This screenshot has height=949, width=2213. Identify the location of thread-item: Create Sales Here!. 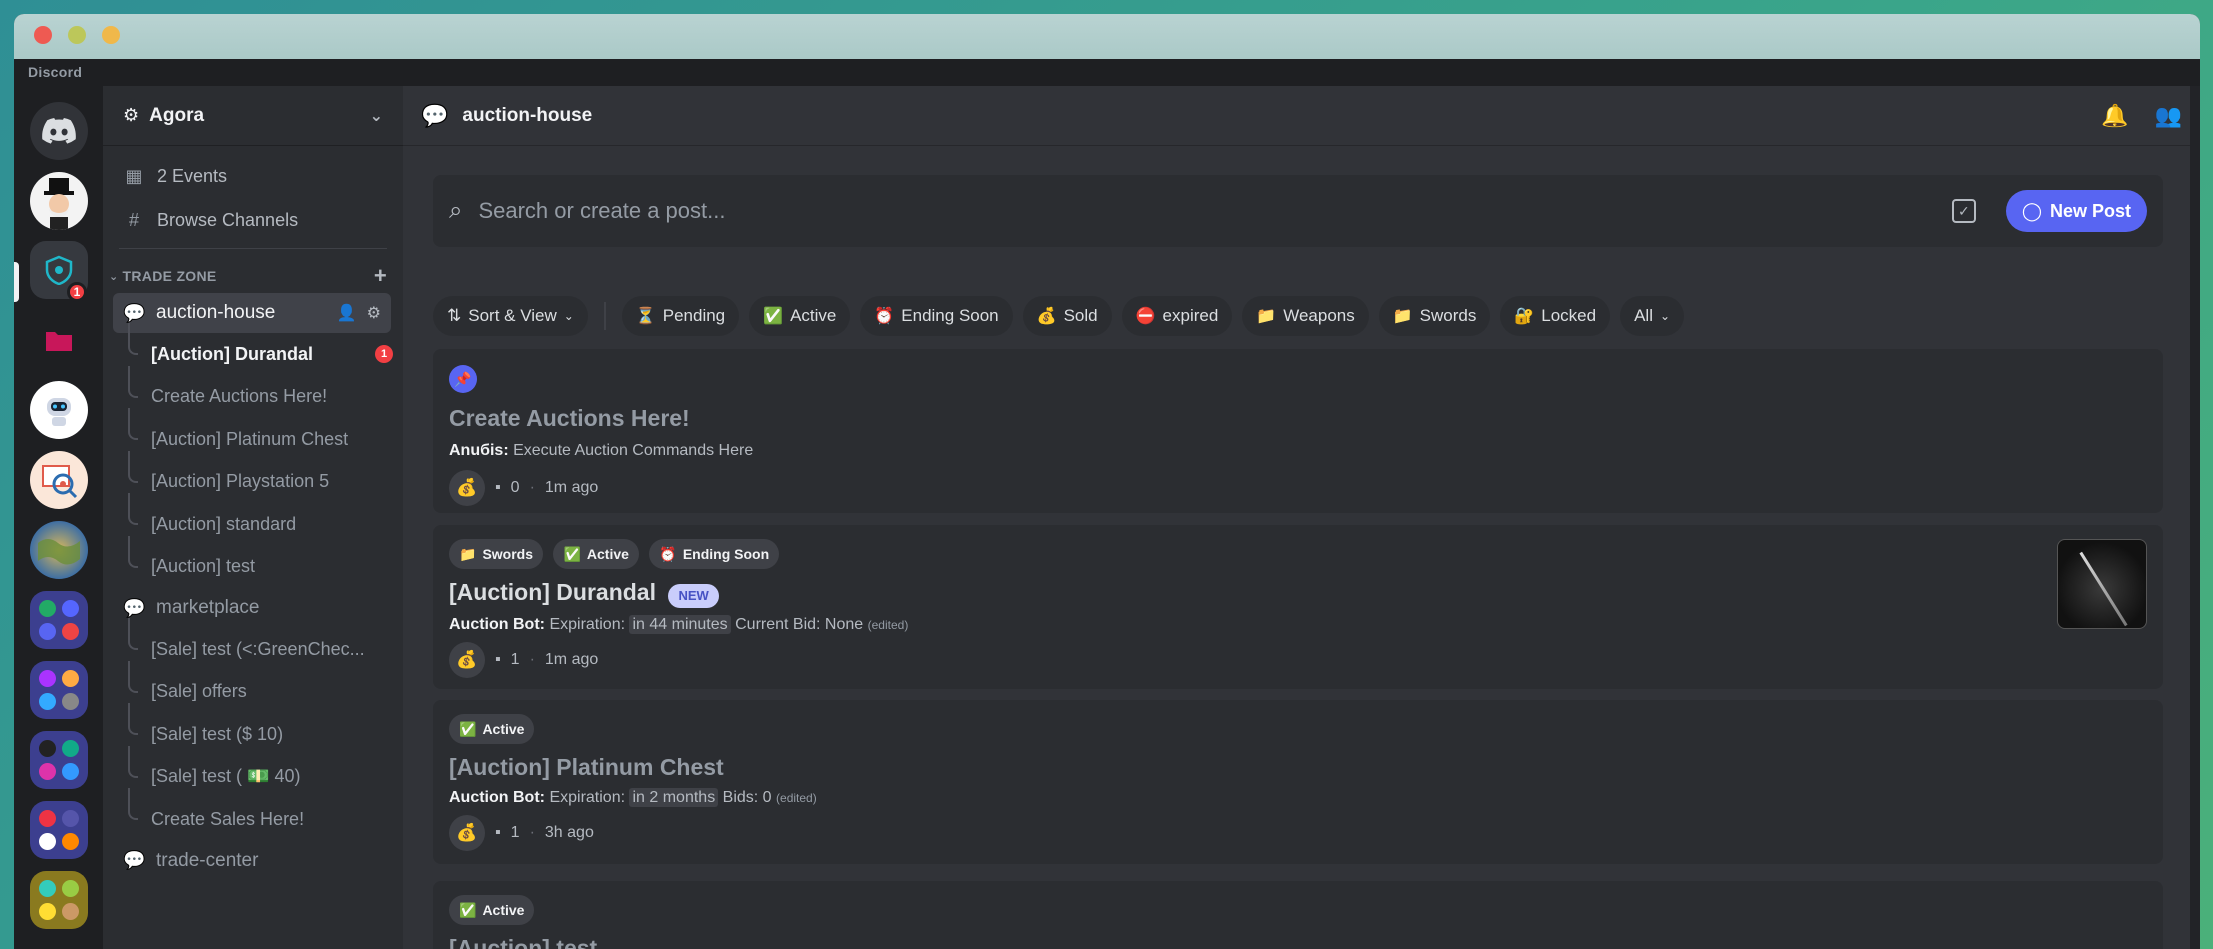
(253, 814).